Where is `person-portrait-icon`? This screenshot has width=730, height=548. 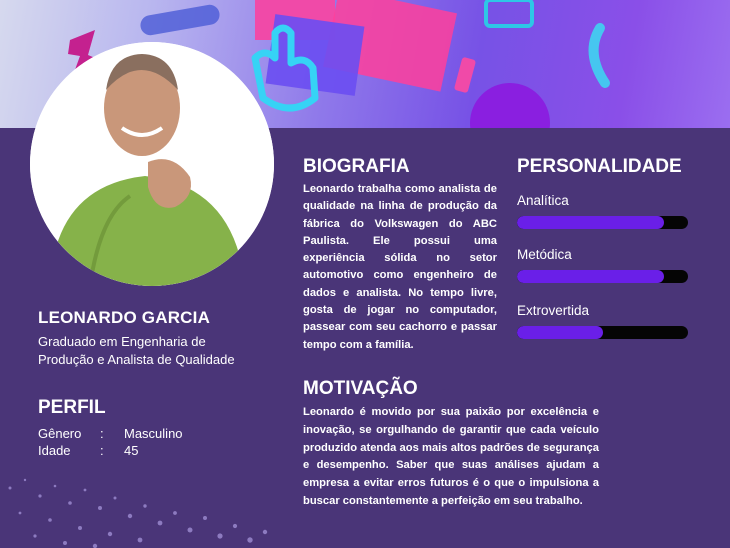 person-portrait-icon is located at coordinates (152, 164).